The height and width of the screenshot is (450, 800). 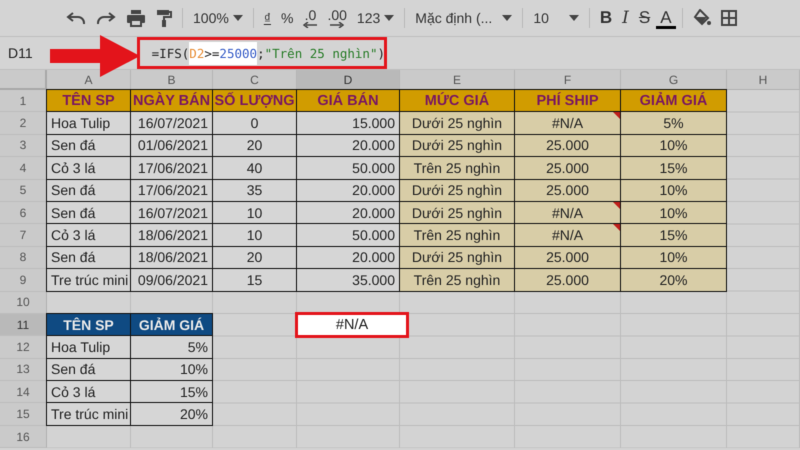 I want to click on column-header: B, so click(x=172, y=80).